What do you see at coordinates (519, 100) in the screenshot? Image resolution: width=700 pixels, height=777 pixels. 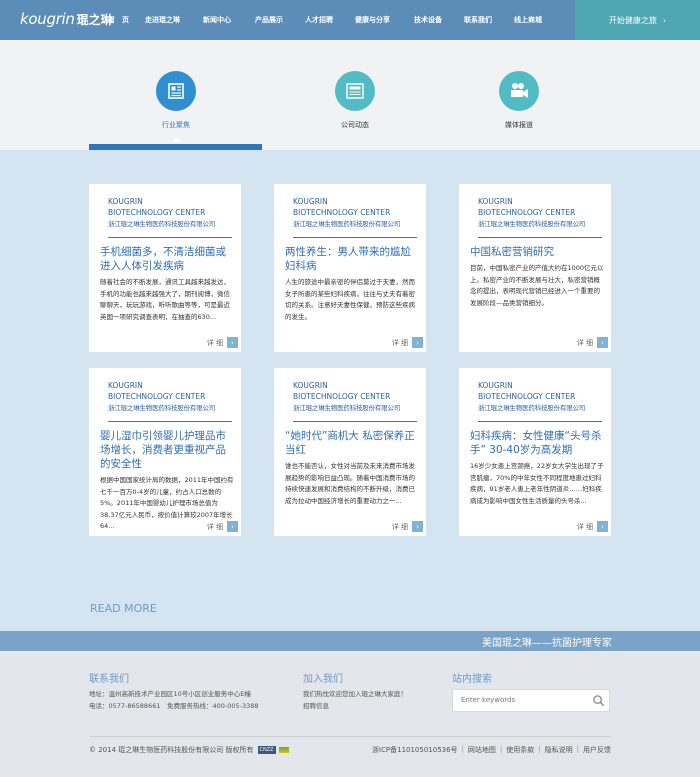 I see `tab-media-coverage: 媒体报道` at bounding box center [519, 100].